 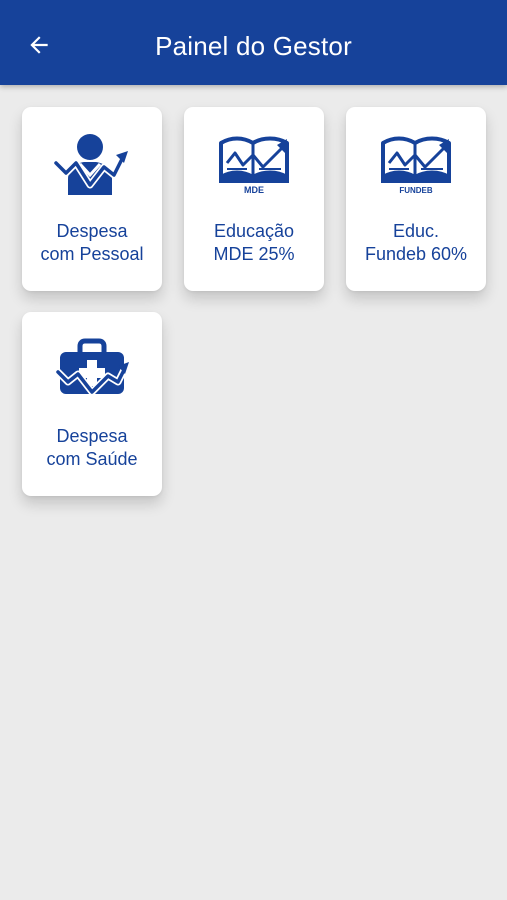 I want to click on card-educ-fundeb: FUNDEB Educ. Fundeb 60%, so click(x=416, y=199).